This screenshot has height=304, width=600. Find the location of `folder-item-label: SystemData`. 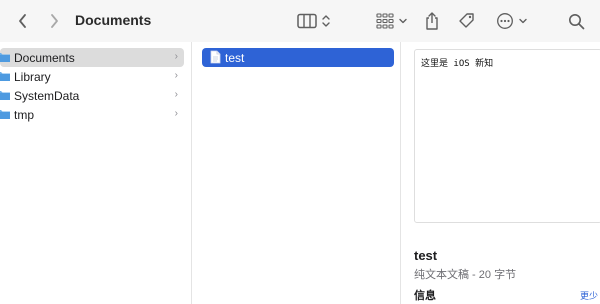

folder-item-label: SystemData is located at coordinates (47, 96).